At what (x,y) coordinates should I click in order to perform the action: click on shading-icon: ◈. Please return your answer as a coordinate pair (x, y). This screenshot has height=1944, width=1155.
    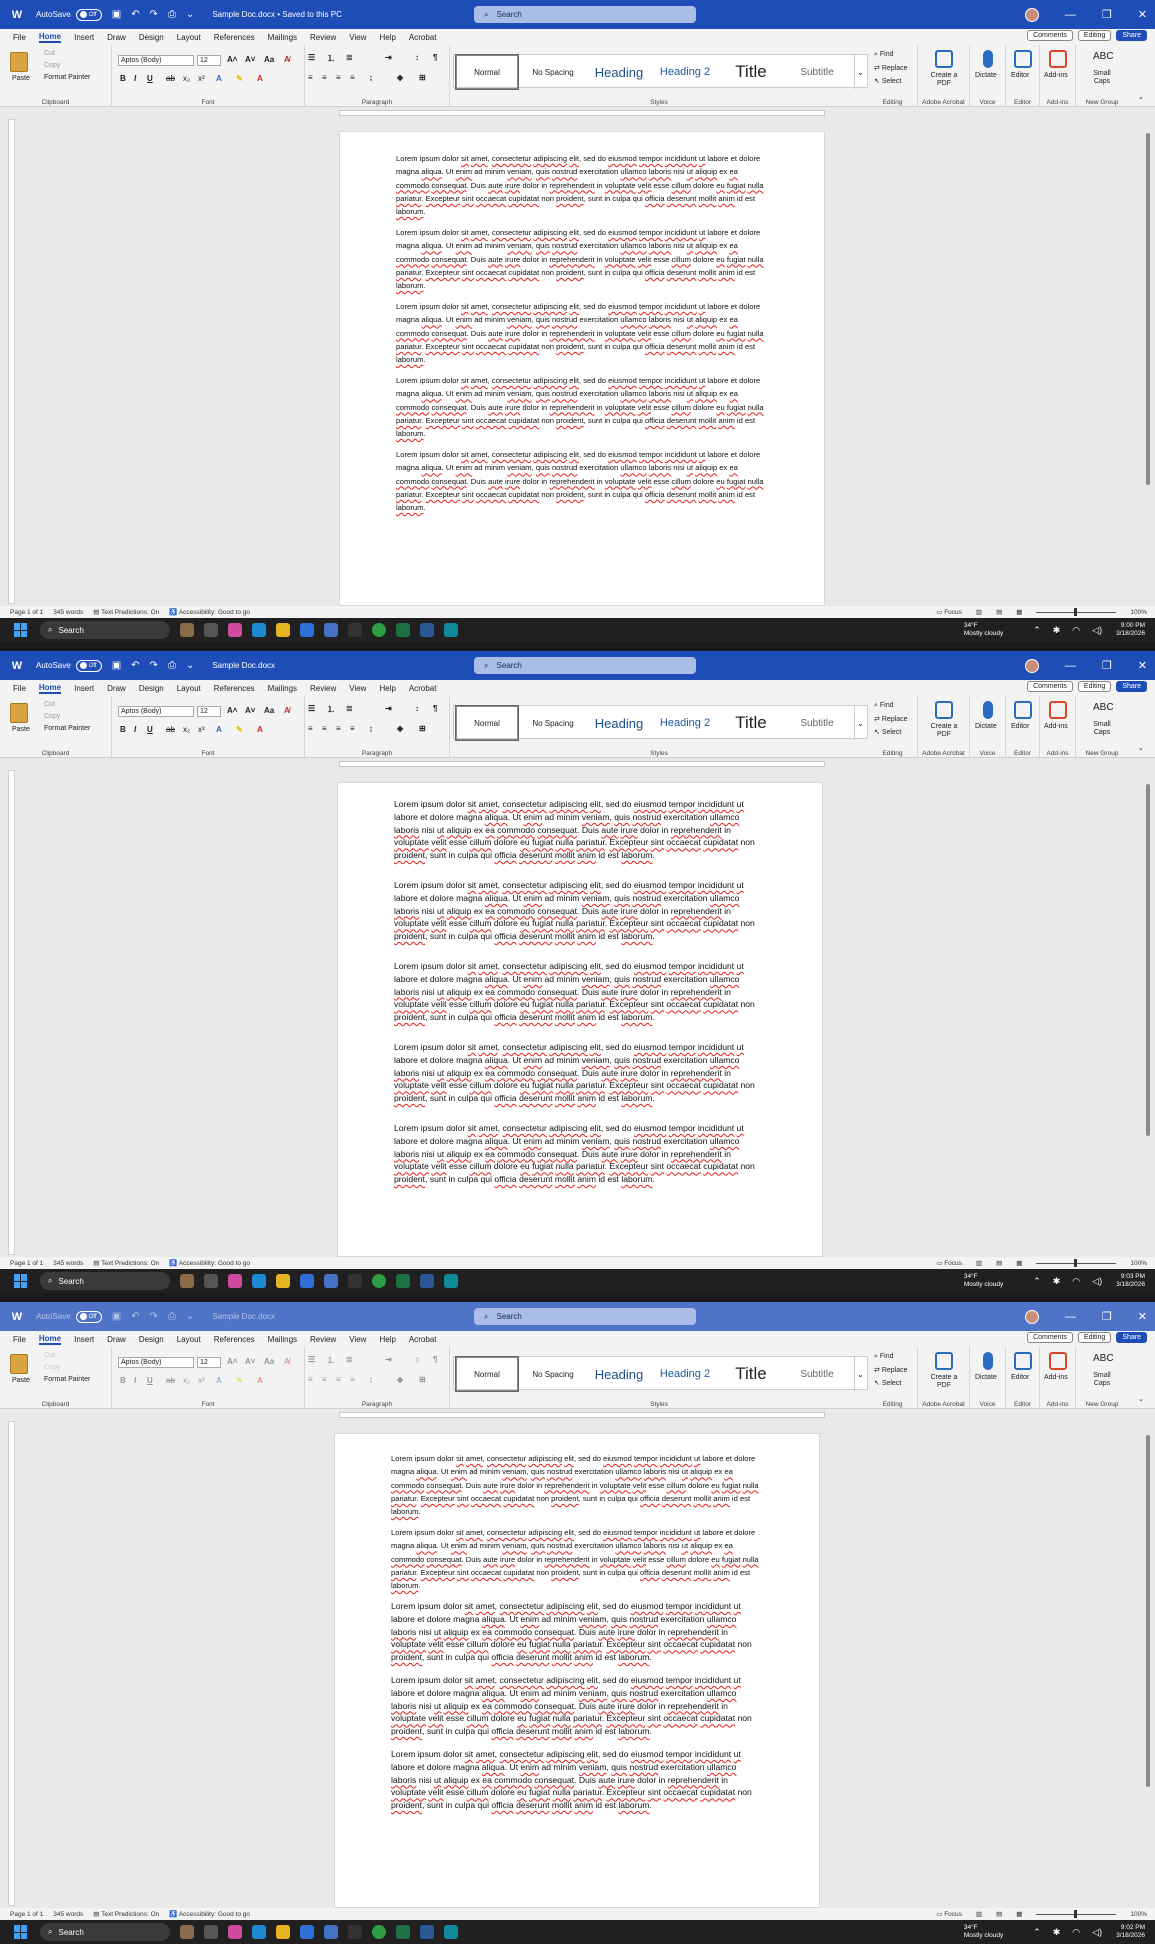
    Looking at the image, I should click on (400, 1379).